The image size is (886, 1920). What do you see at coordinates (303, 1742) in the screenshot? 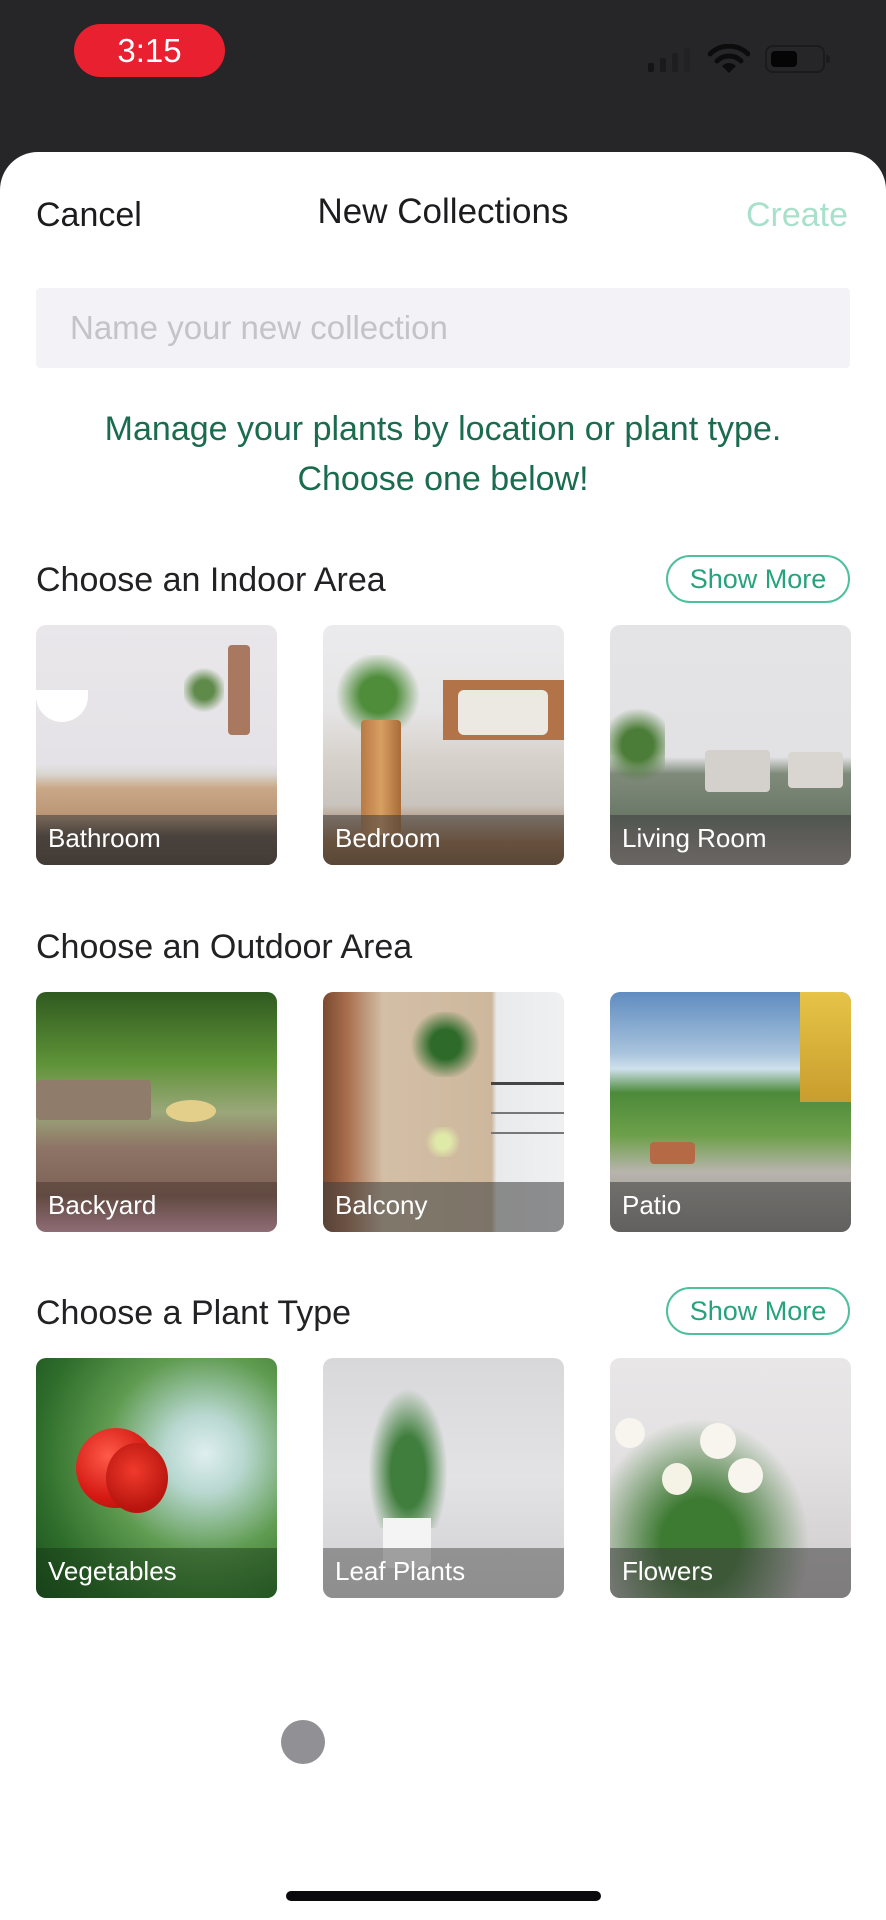
I see `touch-indicator` at bounding box center [303, 1742].